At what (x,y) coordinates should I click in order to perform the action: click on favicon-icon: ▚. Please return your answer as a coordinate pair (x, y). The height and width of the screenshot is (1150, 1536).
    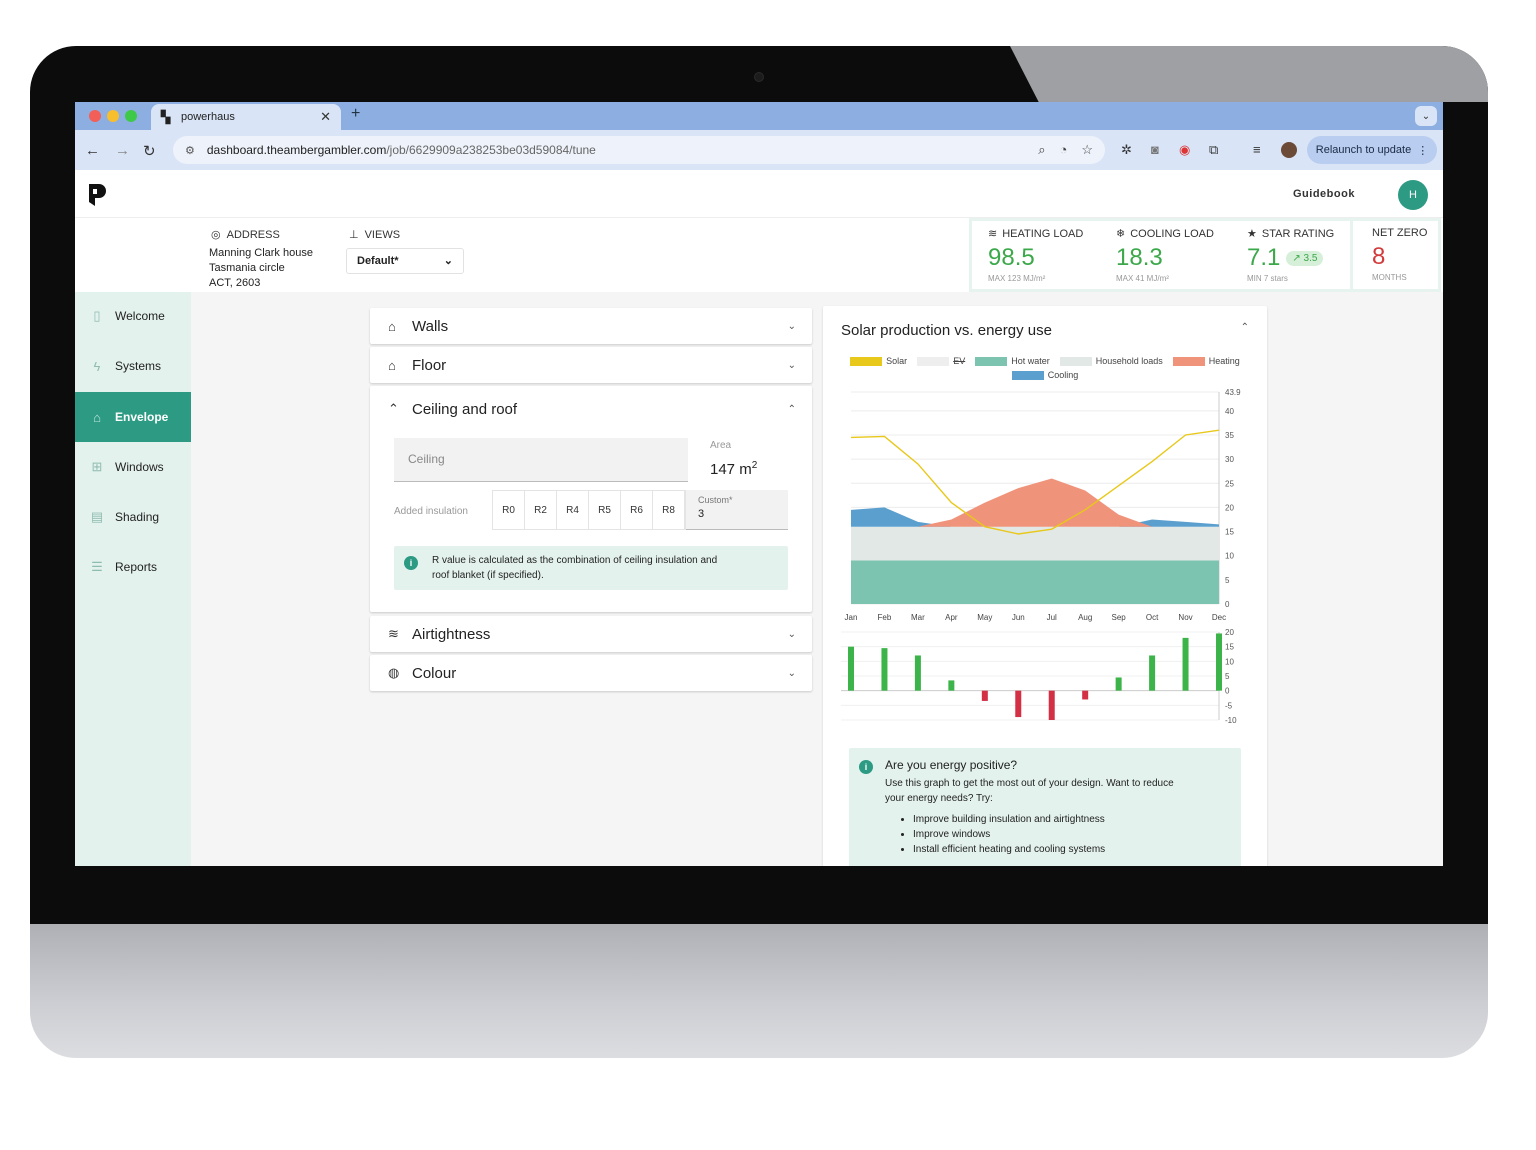
    Looking at the image, I should click on (166, 117).